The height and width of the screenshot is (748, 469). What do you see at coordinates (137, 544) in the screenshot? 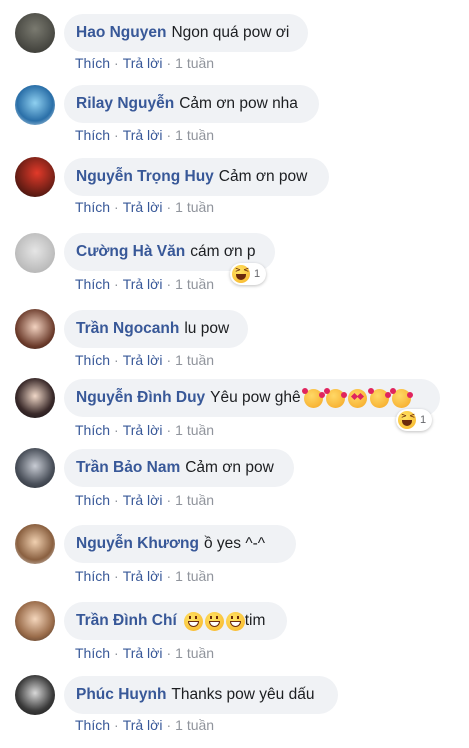
I see `comment-author: Nguyễn Khương` at bounding box center [137, 544].